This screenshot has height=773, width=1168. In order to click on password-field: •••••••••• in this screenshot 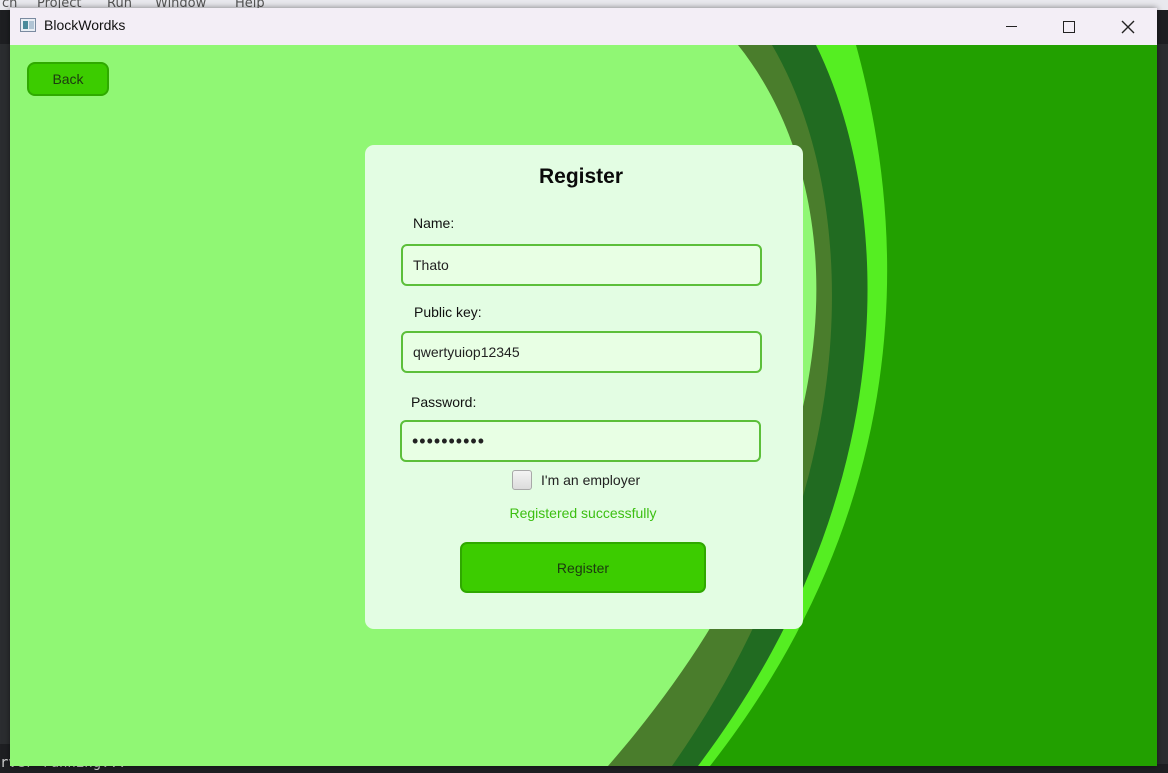, I will do `click(580, 441)`.